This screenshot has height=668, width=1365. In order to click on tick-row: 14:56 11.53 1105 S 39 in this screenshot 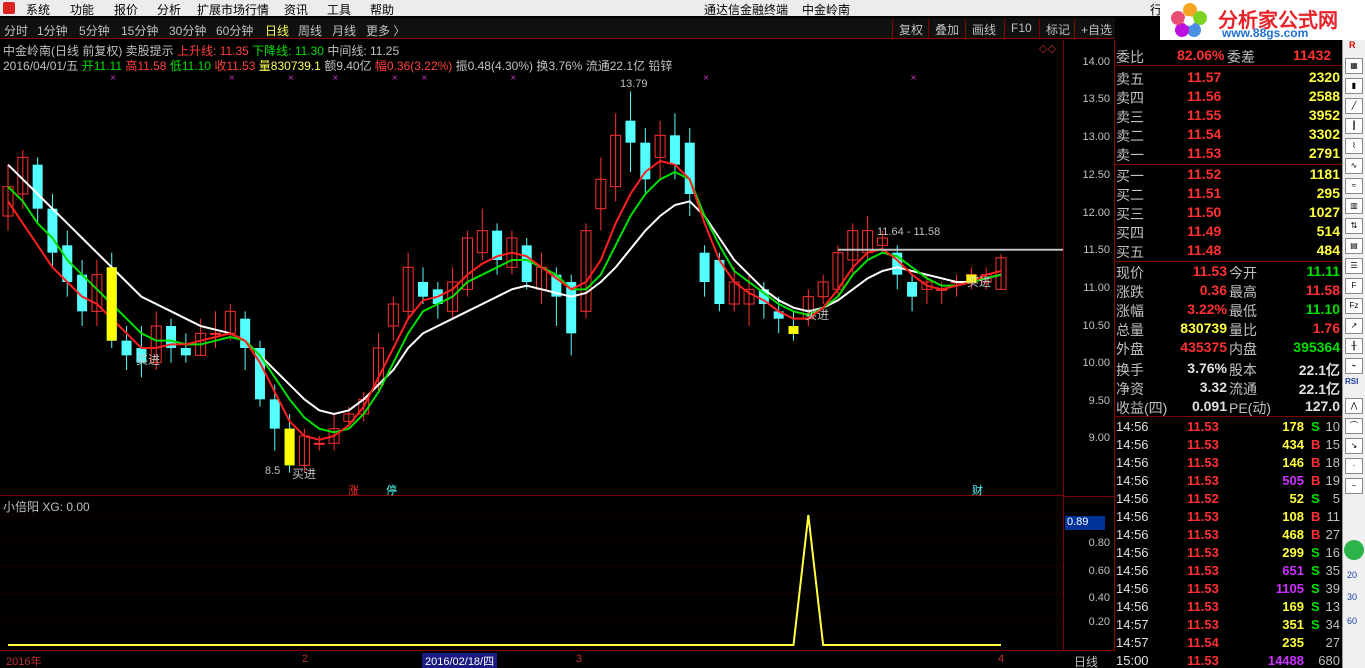, I will do `click(1228, 589)`.